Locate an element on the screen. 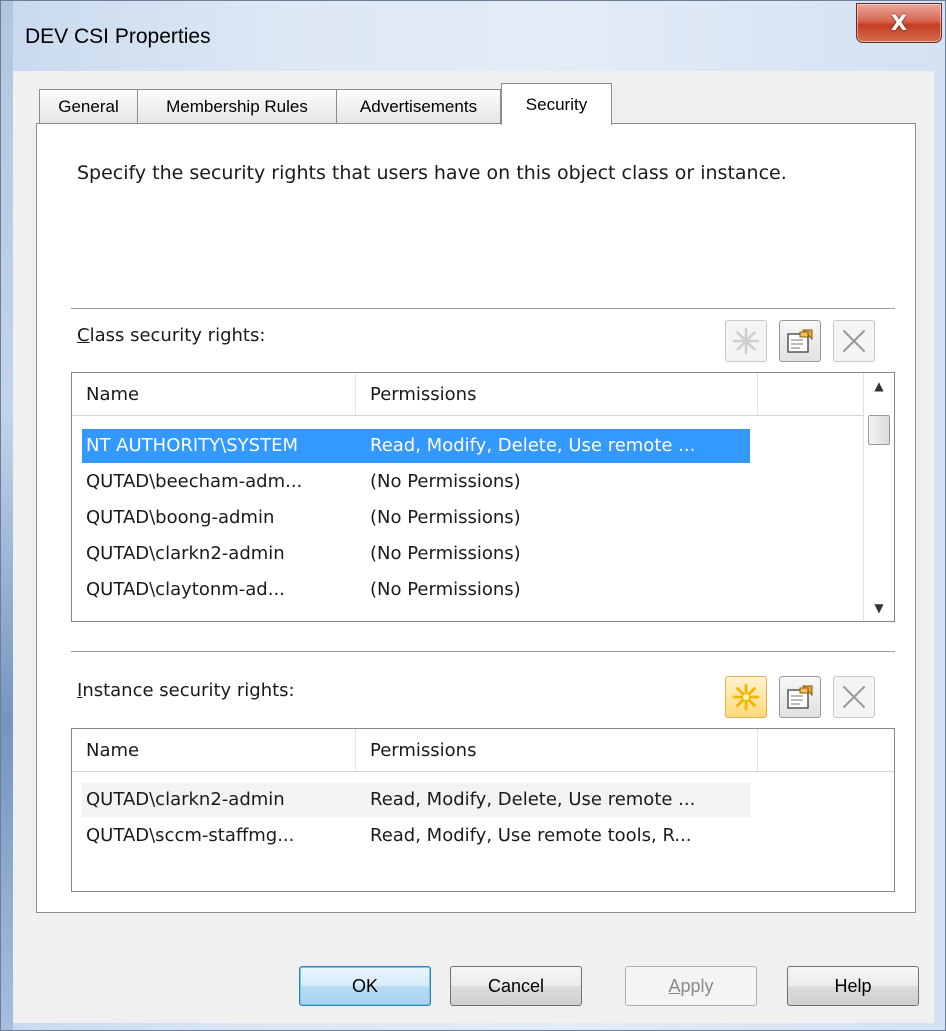  instance-delete-button is located at coordinates (854, 697).